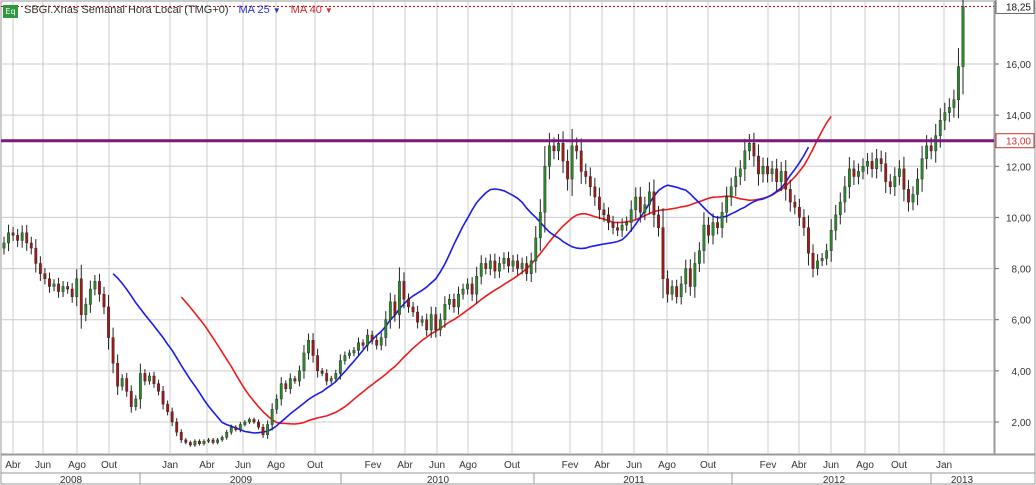  I want to click on y-tick-label: 14,00, so click(1018, 116).